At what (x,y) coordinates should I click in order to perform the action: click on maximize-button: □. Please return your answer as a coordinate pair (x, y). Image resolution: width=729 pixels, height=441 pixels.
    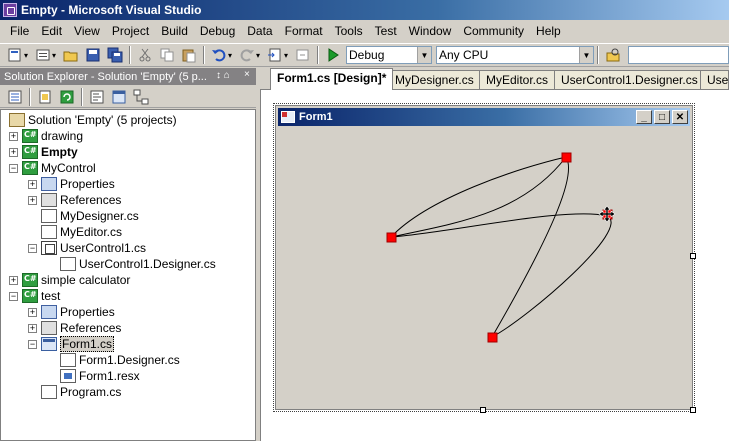
    Looking at the image, I should click on (662, 117).